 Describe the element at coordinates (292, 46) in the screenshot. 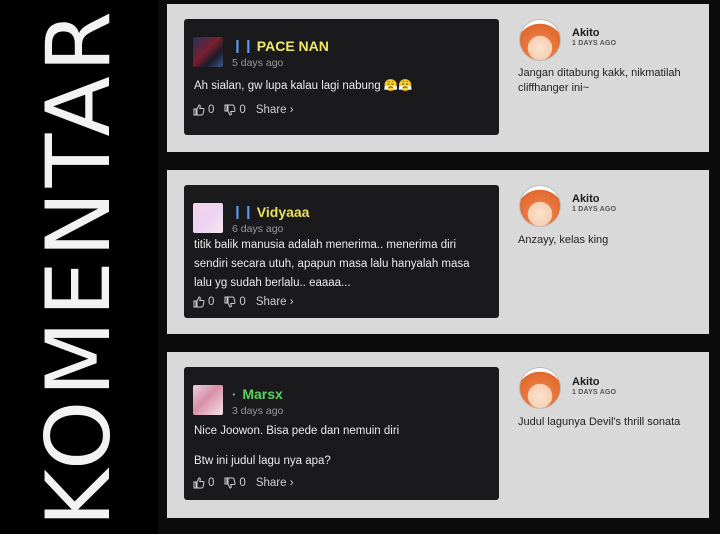

I see `username-text: PACE NAN` at that location.